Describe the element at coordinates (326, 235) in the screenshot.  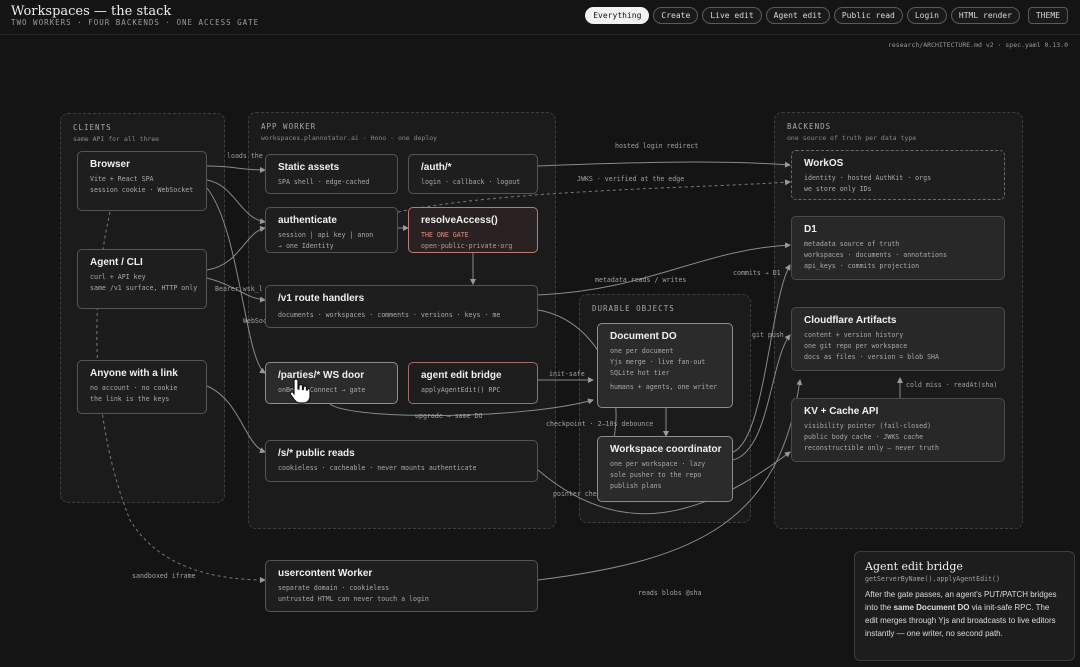
I see `node-authenticate-line: session | api key | anon` at that location.